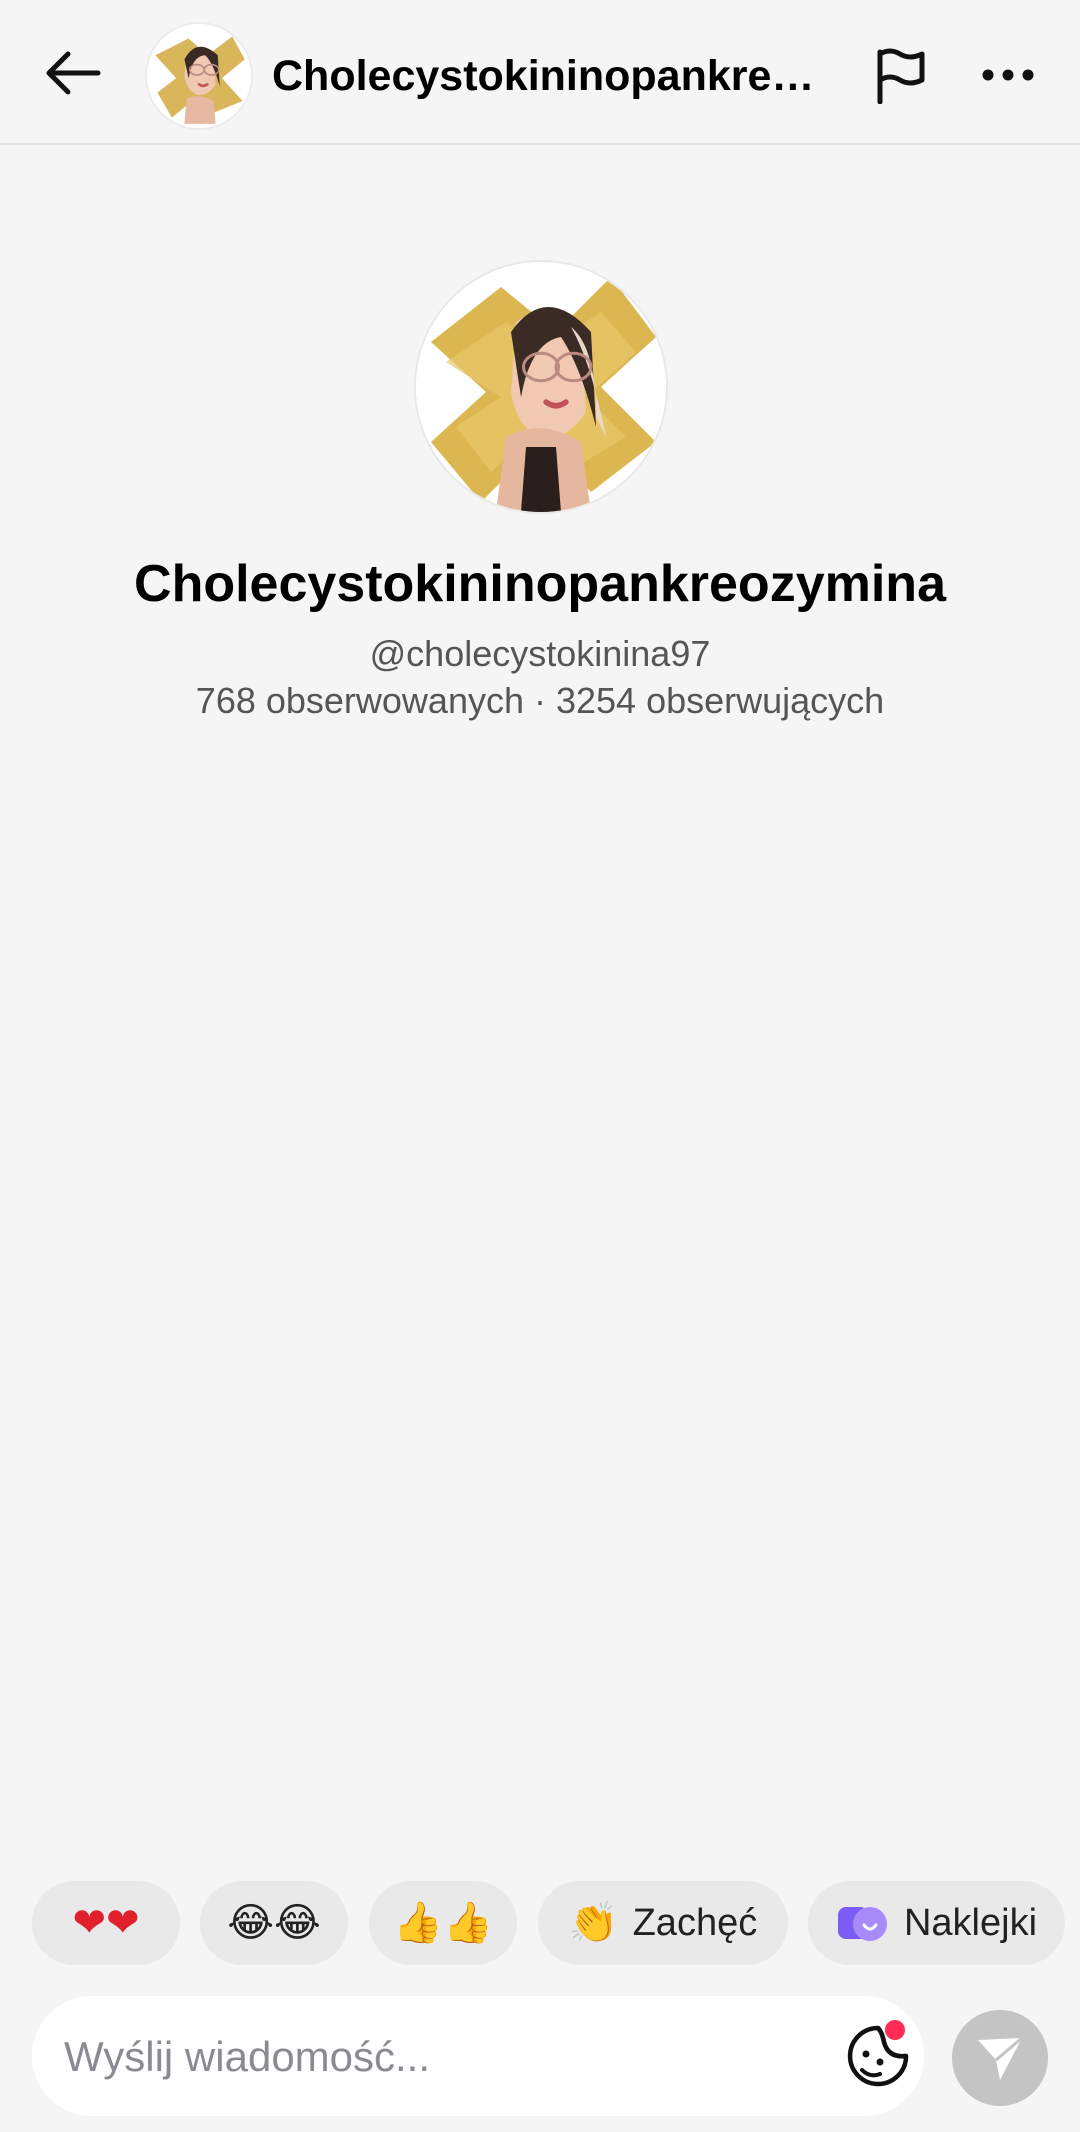 Image resolution: width=1080 pixels, height=2132 pixels. I want to click on more-horizontal-icon, so click(1008, 75).